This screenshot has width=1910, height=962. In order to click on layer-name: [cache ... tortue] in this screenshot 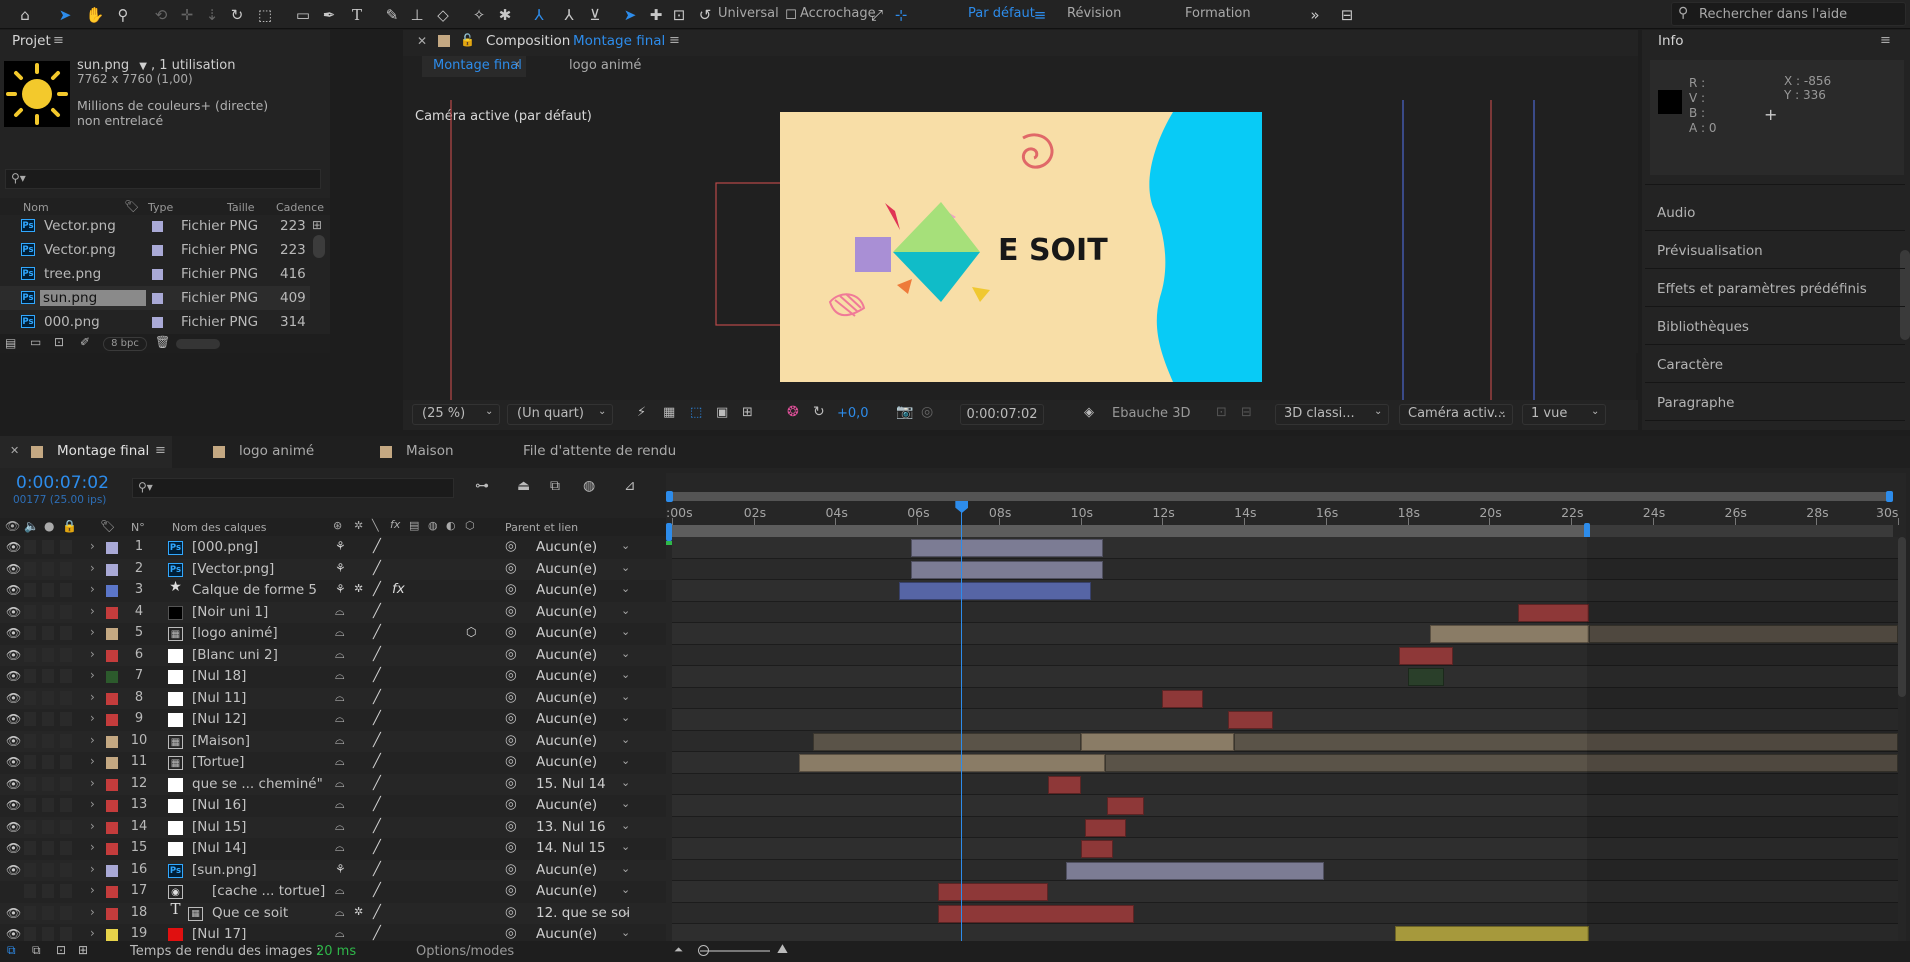, I will do `click(268, 891)`.